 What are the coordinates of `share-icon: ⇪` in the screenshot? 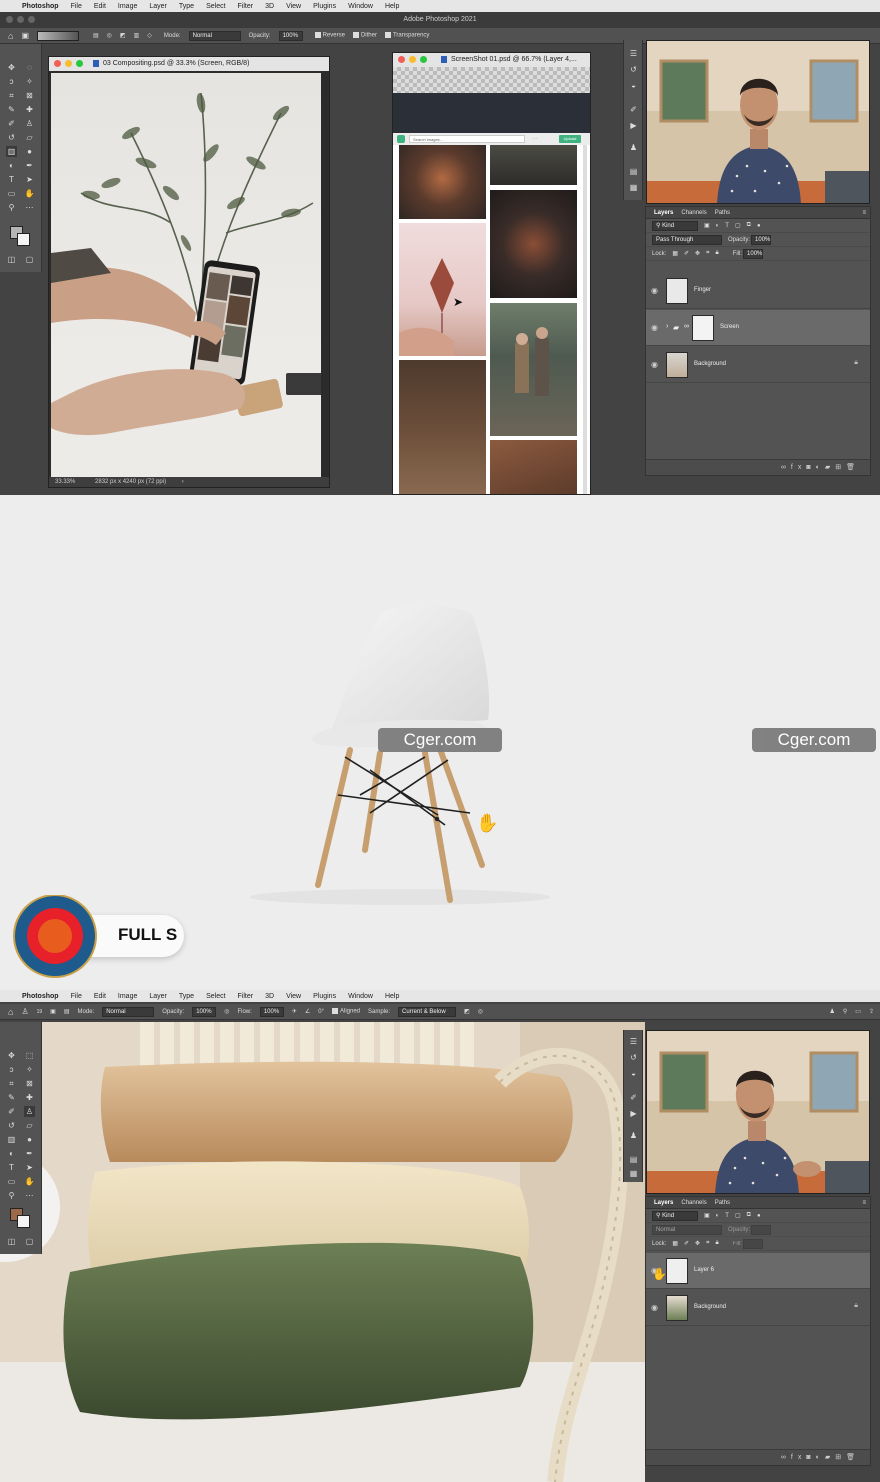 It's located at (871, 1011).